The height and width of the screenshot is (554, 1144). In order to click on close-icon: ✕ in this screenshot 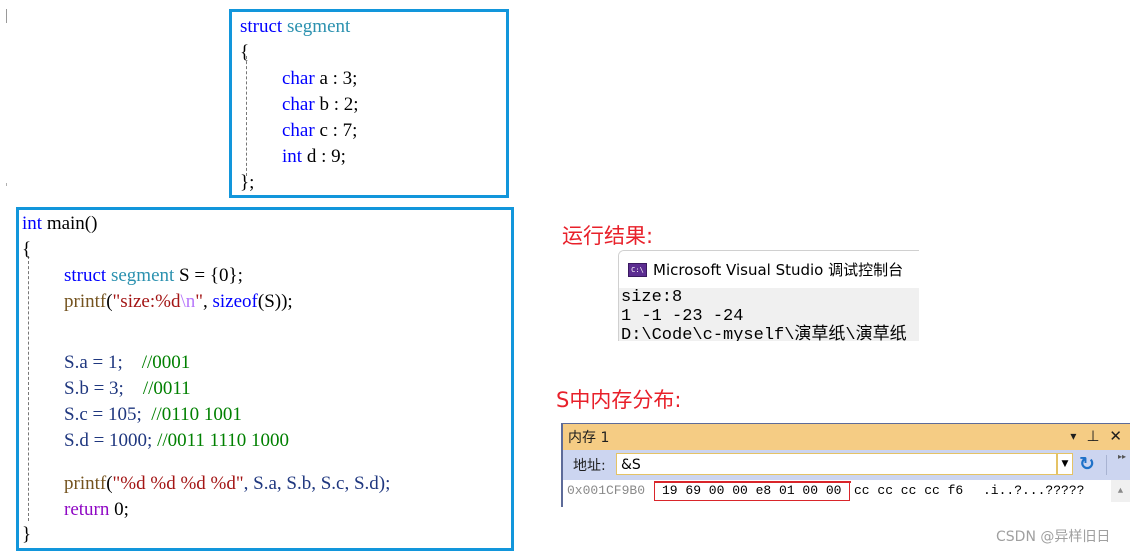, I will do `click(1115, 436)`.